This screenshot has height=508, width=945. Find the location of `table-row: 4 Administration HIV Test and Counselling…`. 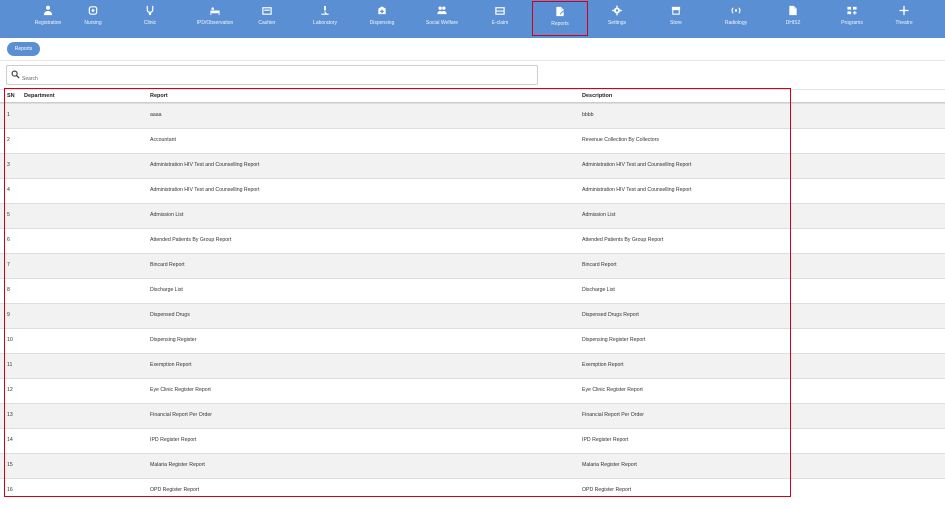

table-row: 4 Administration HIV Test and Counselling… is located at coordinates (472, 190).